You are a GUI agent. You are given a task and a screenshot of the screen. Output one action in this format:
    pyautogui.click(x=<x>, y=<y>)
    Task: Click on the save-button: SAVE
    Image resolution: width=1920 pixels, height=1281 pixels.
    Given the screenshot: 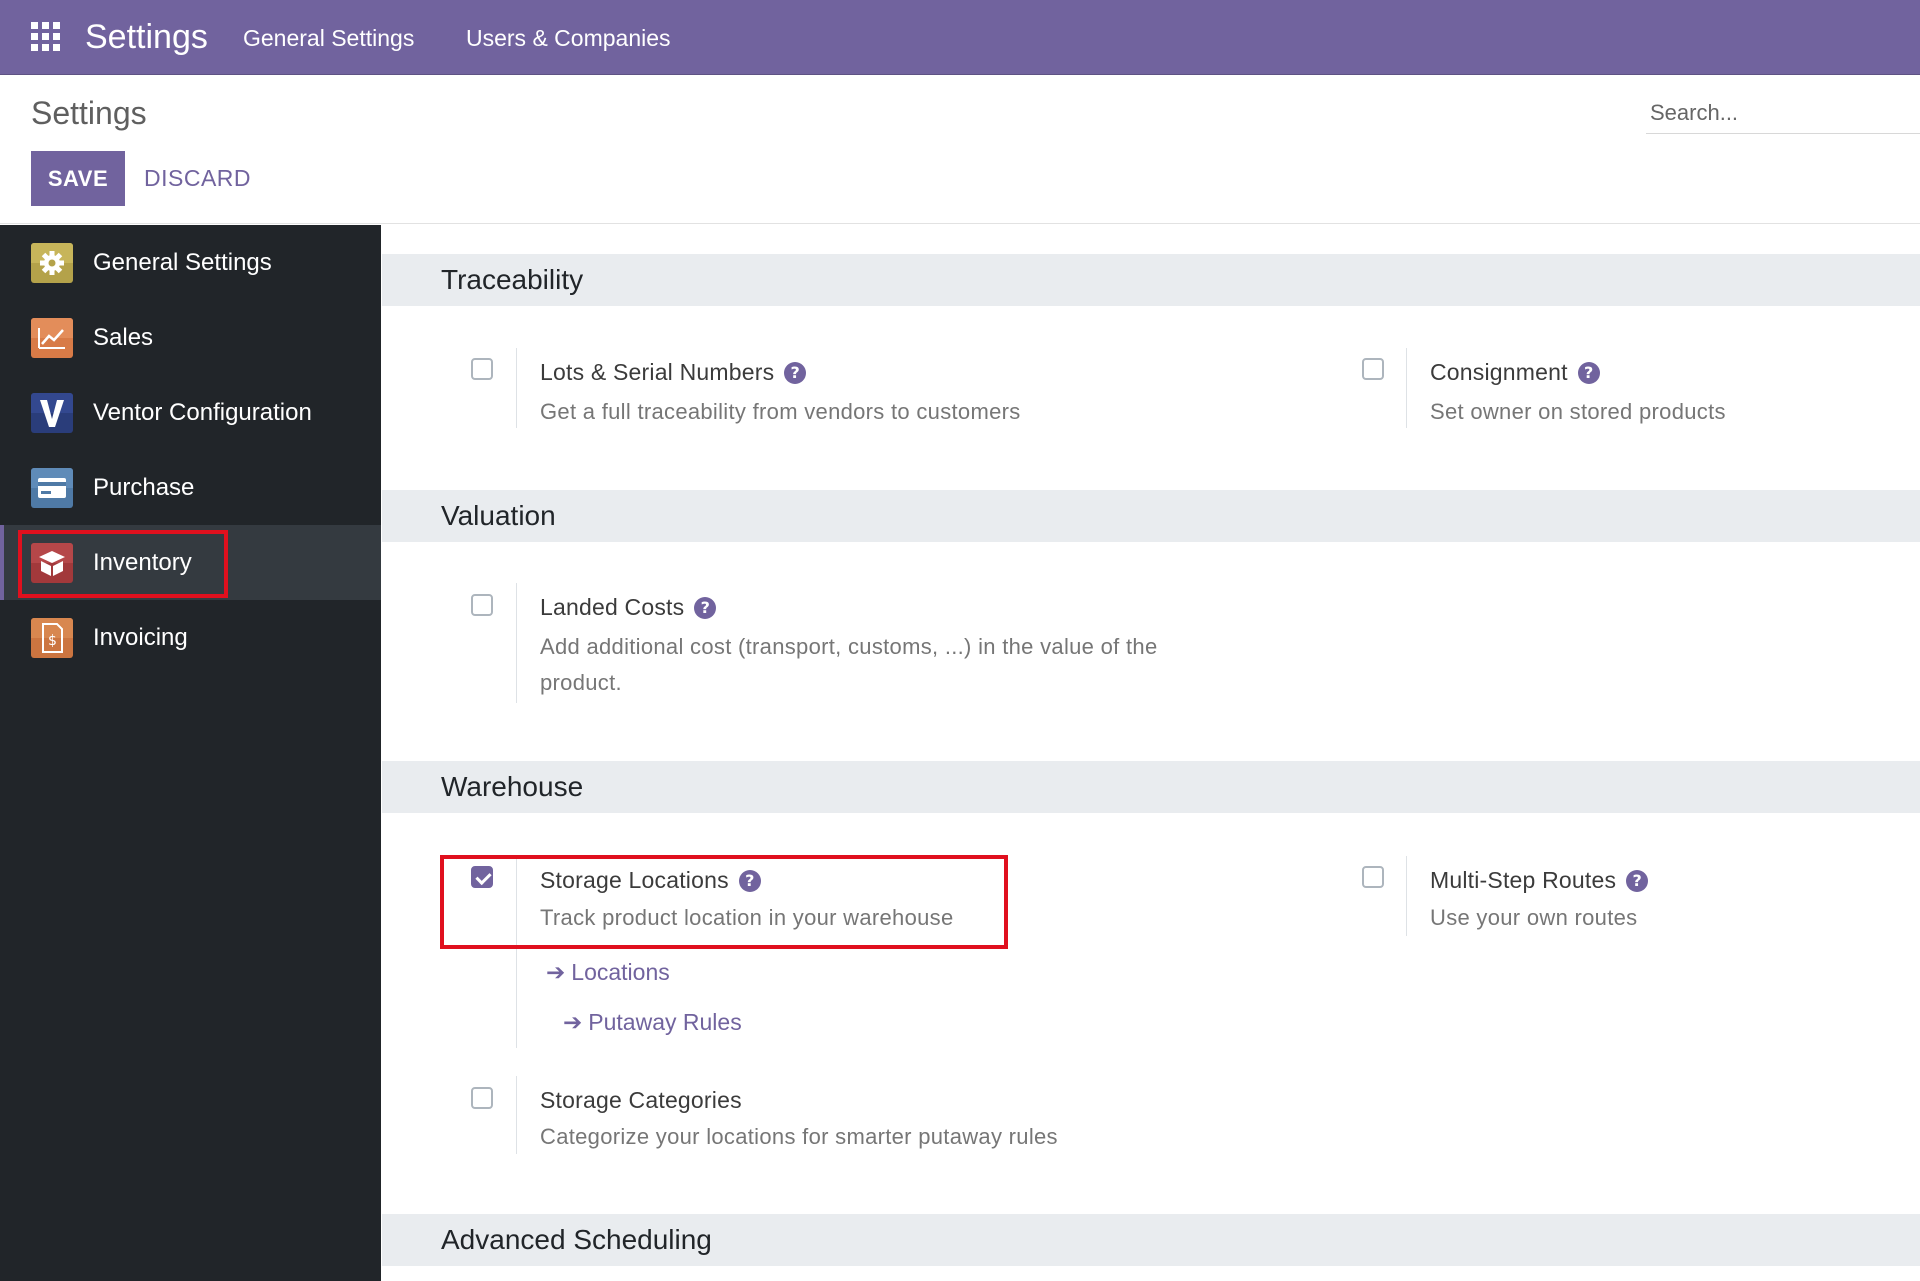 What is the action you would take?
    pyautogui.click(x=78, y=178)
    